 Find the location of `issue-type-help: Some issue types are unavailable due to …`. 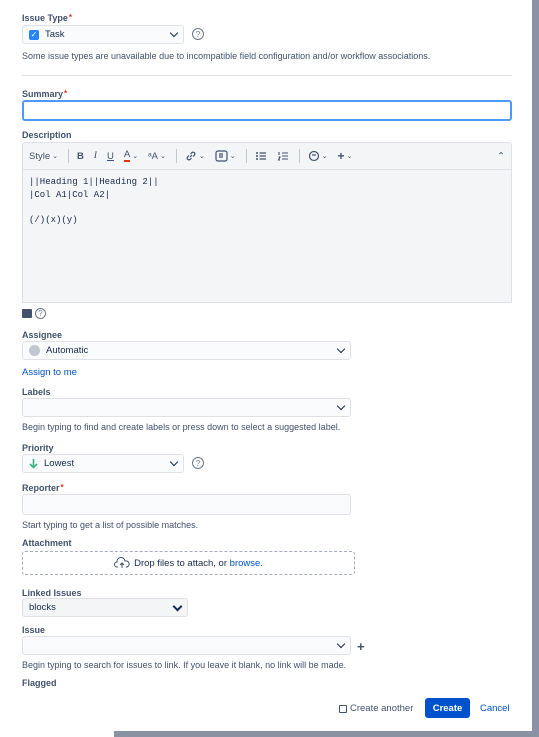

issue-type-help: Some issue types are unavailable due to … is located at coordinates (226, 56).